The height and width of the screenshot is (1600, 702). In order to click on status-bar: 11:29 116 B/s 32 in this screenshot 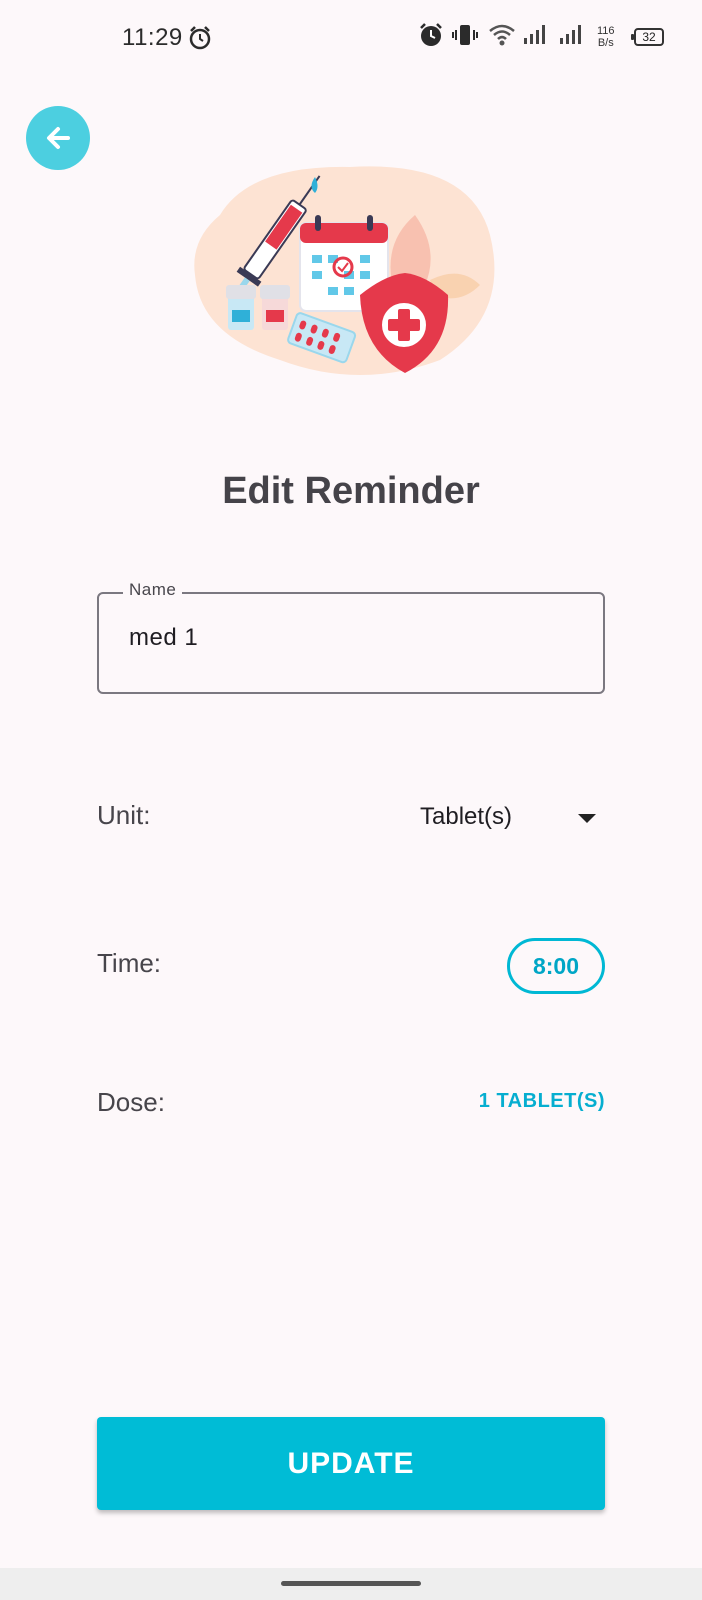, I will do `click(351, 40)`.